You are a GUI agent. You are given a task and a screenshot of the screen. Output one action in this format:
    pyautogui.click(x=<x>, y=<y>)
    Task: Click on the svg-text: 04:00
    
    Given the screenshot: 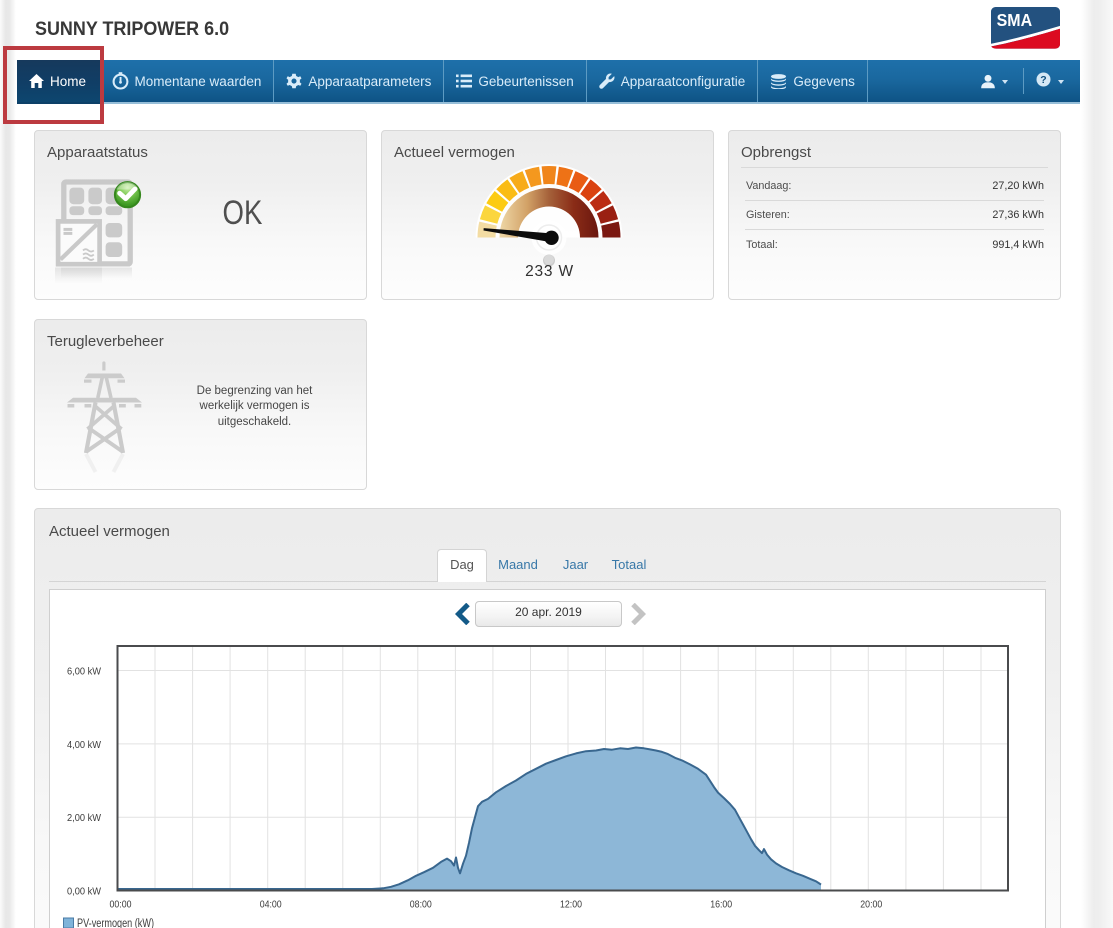 What is the action you would take?
    pyautogui.click(x=271, y=905)
    